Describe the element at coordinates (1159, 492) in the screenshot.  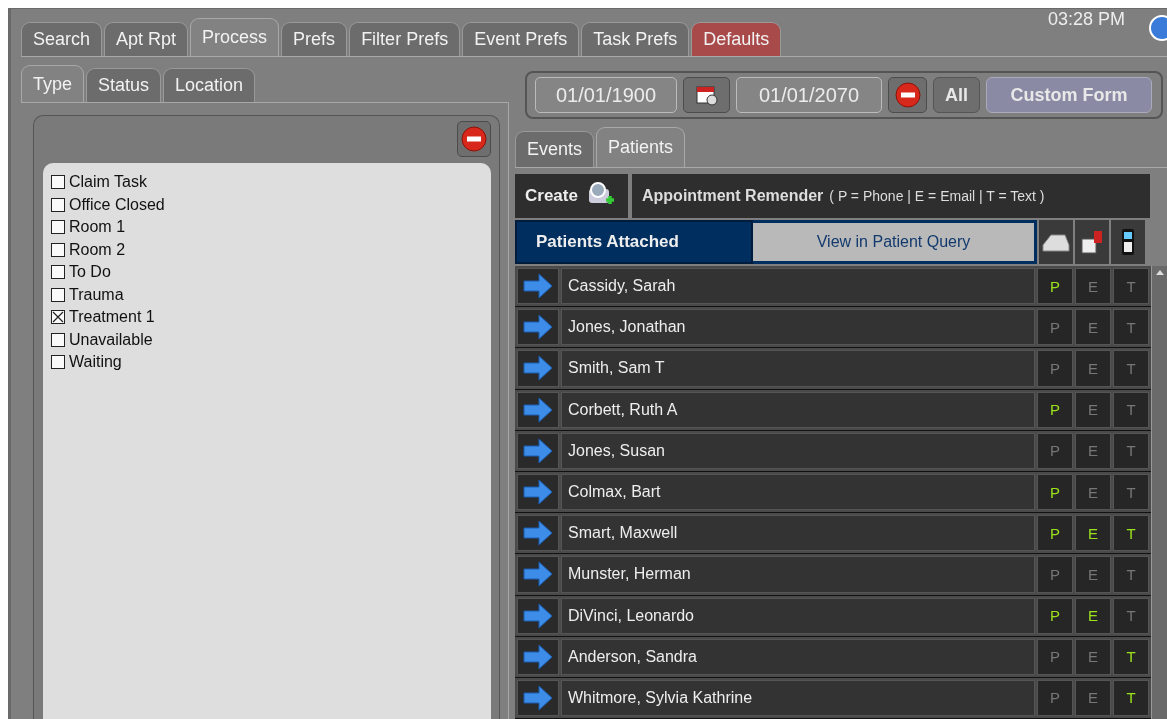
I see `scrollbar` at that location.